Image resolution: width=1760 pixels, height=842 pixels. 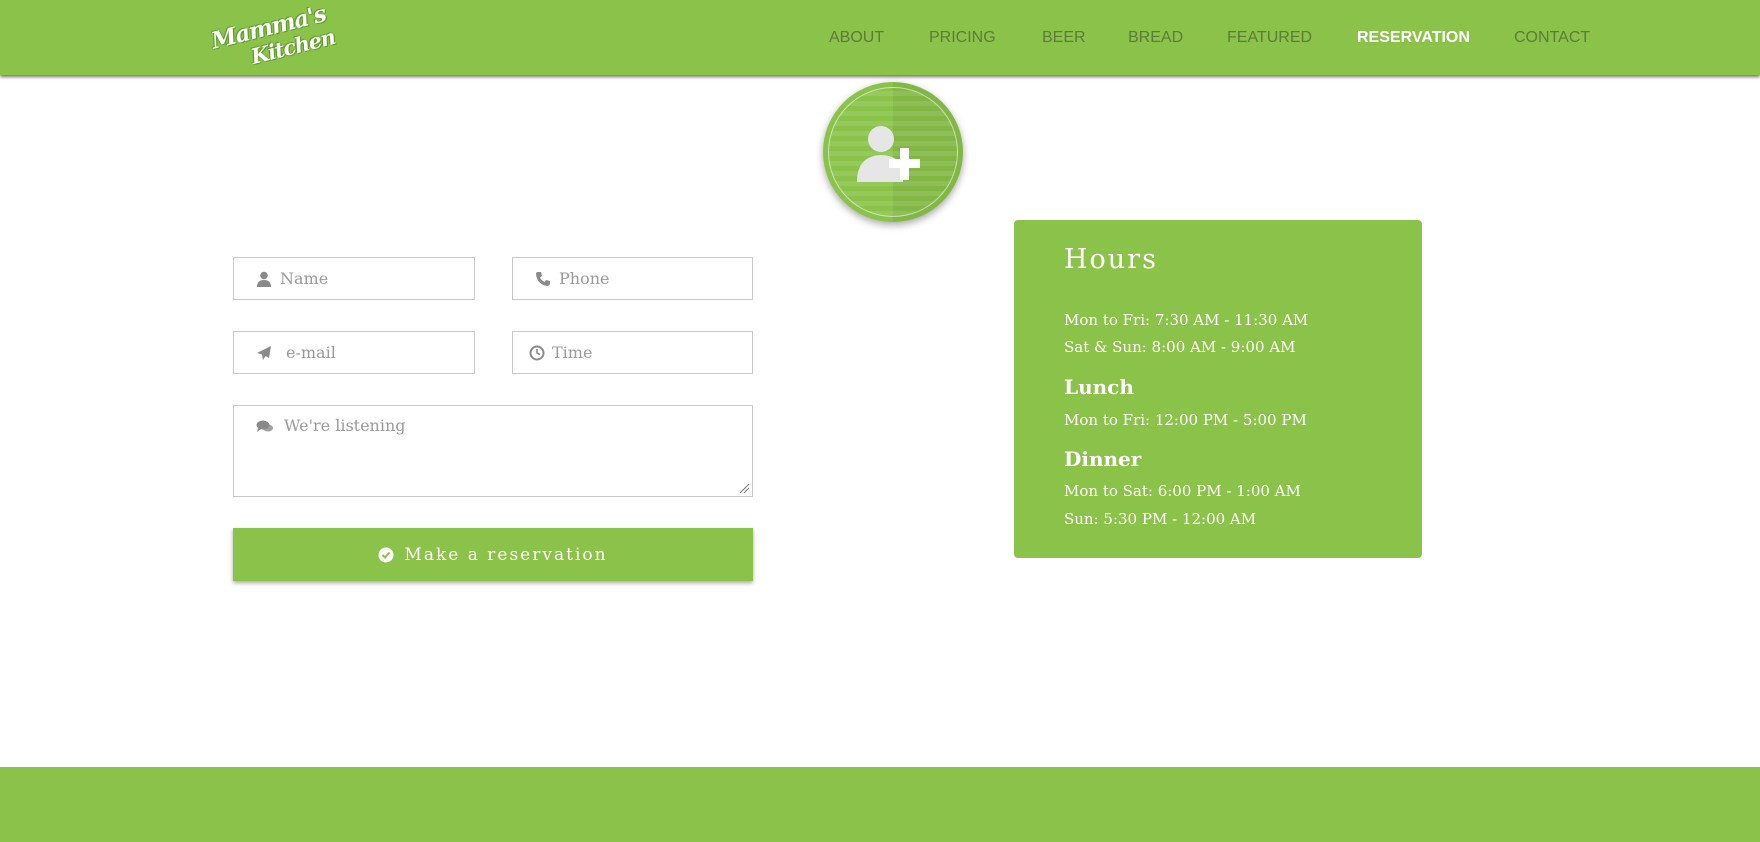 What do you see at coordinates (1111, 259) in the screenshot?
I see `hours-title: Hours` at bounding box center [1111, 259].